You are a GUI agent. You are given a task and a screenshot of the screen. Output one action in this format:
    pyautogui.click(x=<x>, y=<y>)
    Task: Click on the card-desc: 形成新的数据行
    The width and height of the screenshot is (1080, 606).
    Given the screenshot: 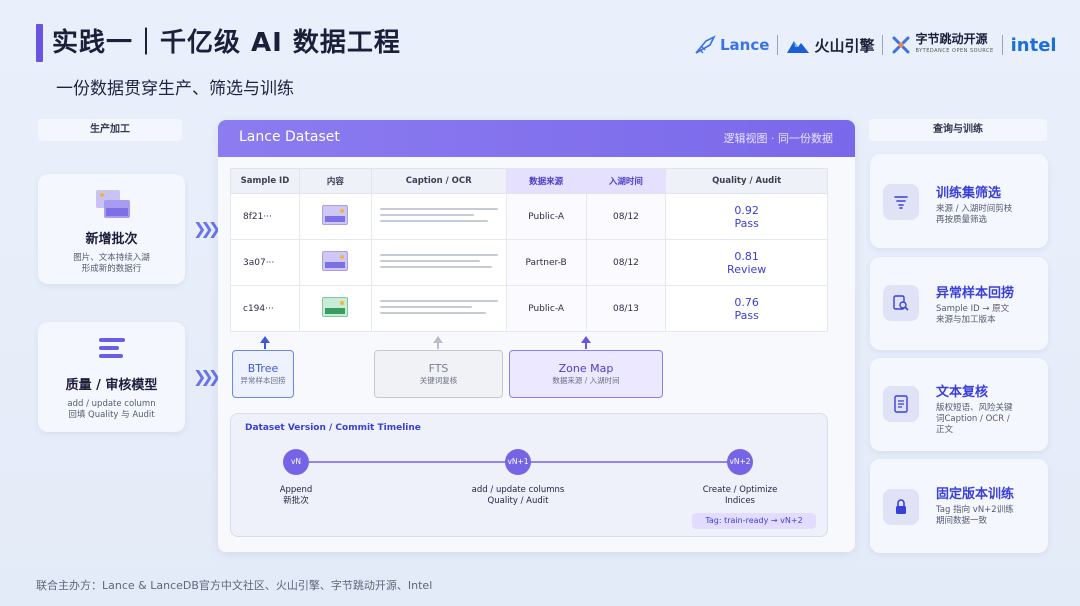 What is the action you would take?
    pyautogui.click(x=111, y=269)
    